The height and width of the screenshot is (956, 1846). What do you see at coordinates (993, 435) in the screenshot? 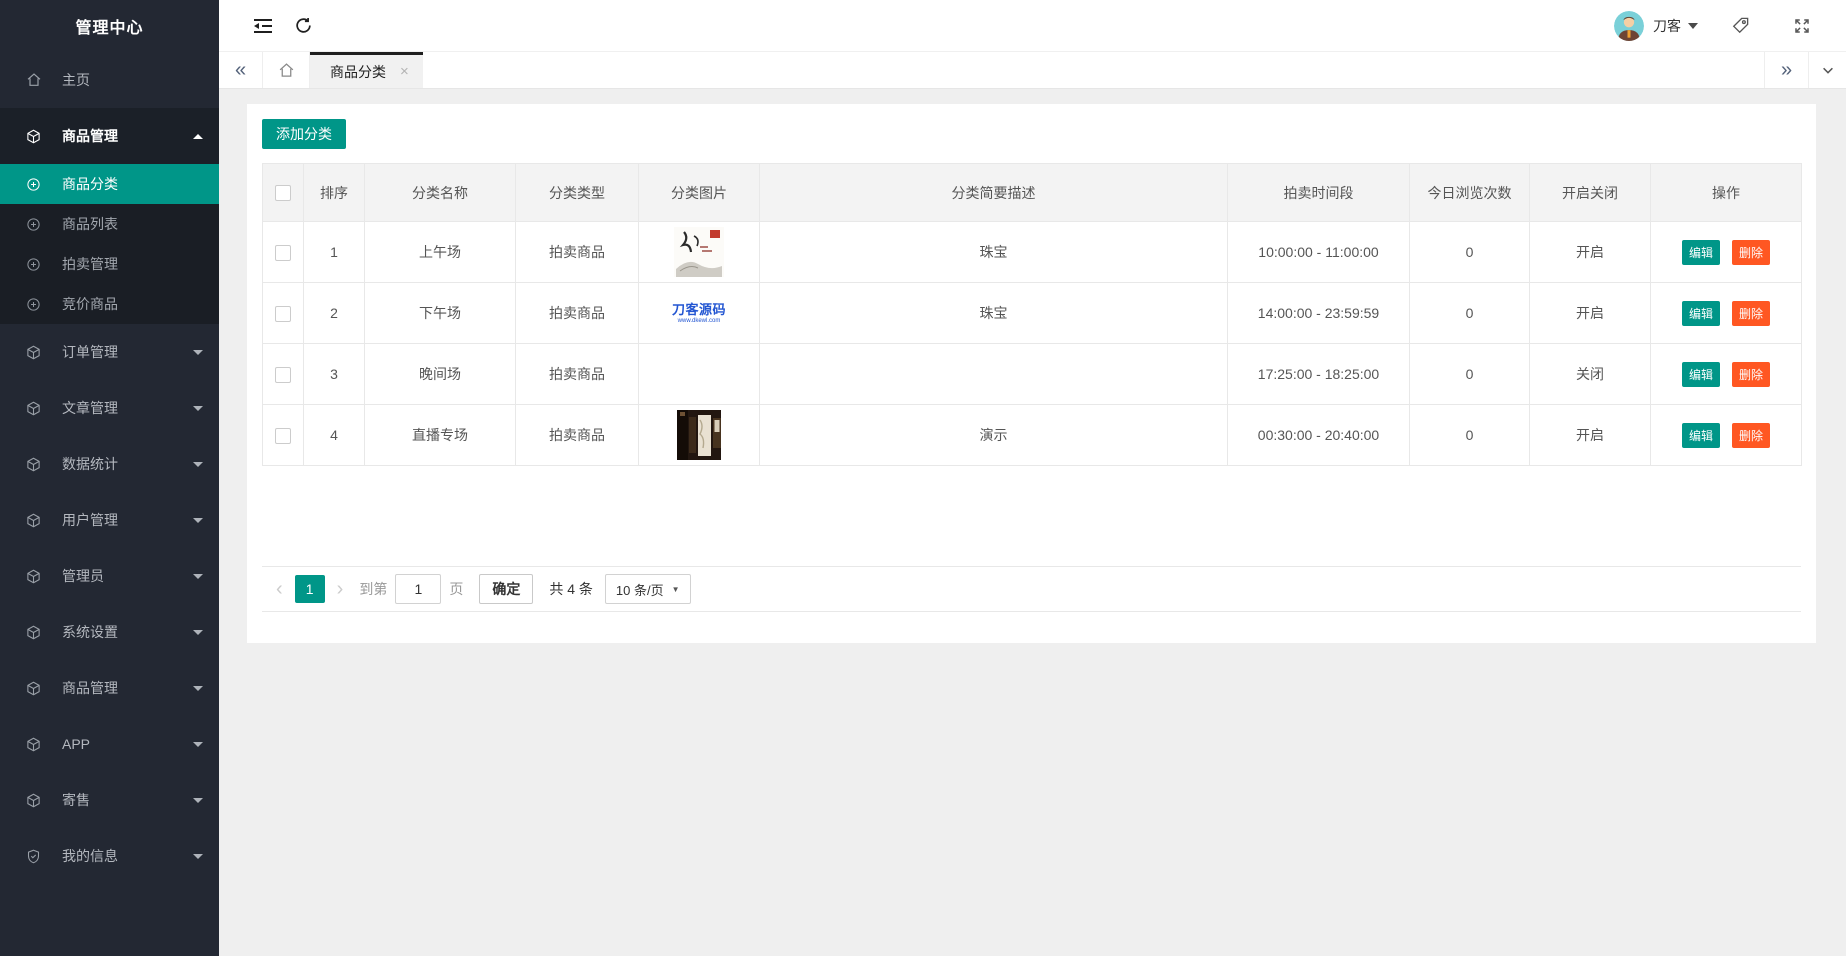
I see `cell-desc: 演示` at bounding box center [993, 435].